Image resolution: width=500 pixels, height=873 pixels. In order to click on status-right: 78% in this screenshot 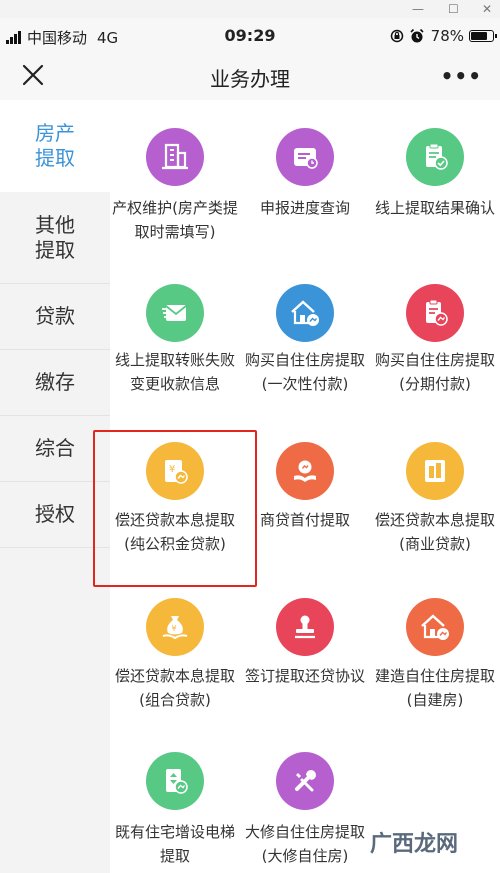, I will do `click(443, 36)`.